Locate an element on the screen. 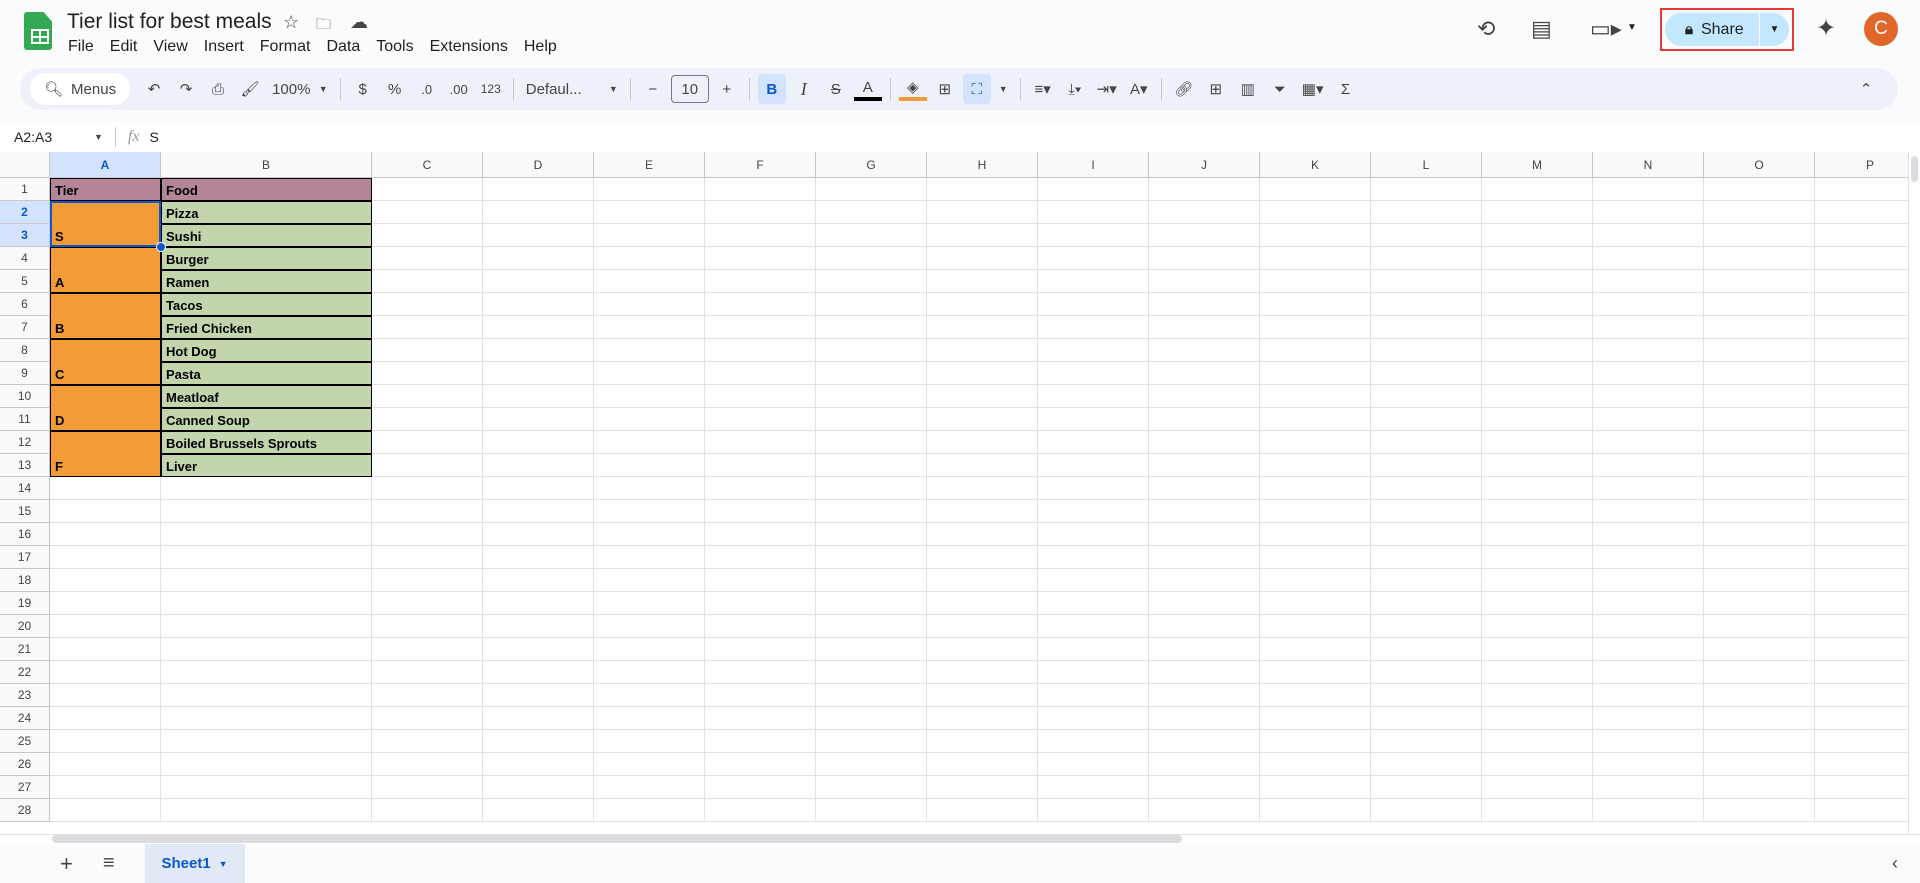  tier-cell: B is located at coordinates (105, 316).